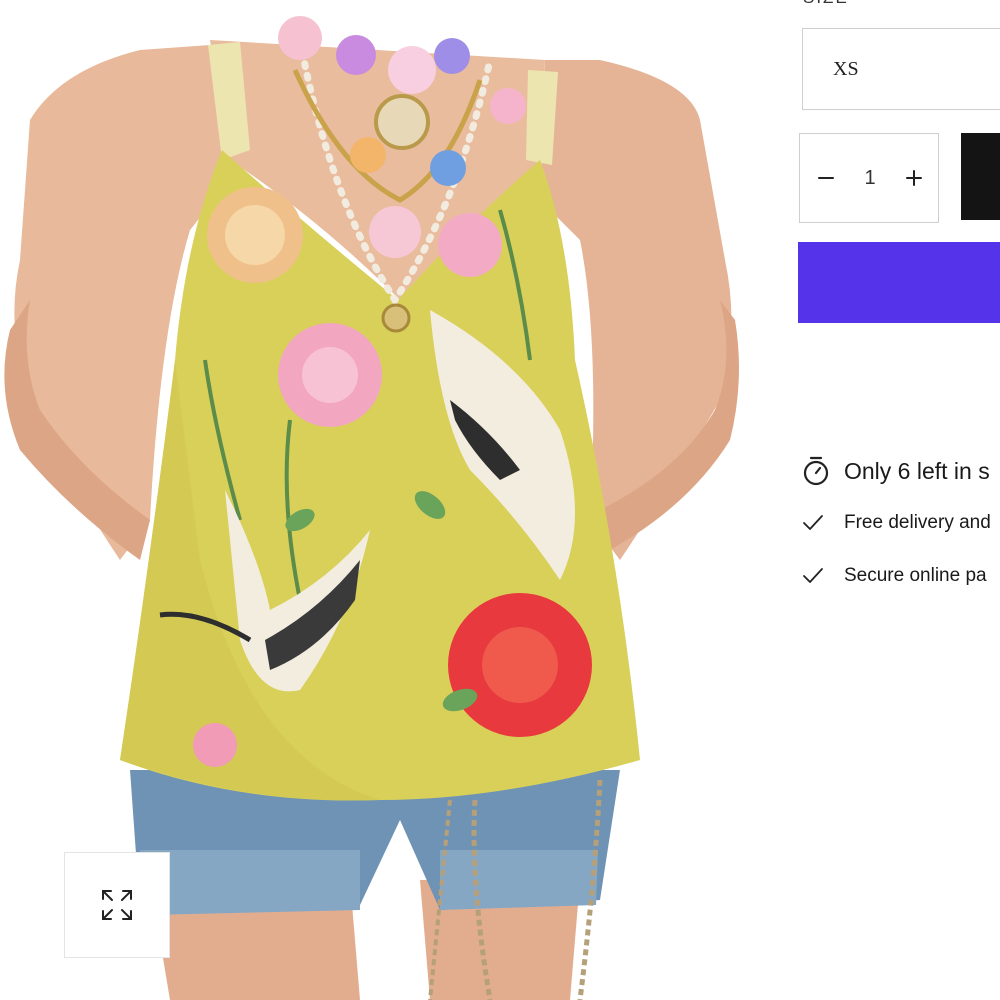 This screenshot has height=1000, width=1000. What do you see at coordinates (915, 575) in the screenshot?
I see `feature-text: Secure online pa` at bounding box center [915, 575].